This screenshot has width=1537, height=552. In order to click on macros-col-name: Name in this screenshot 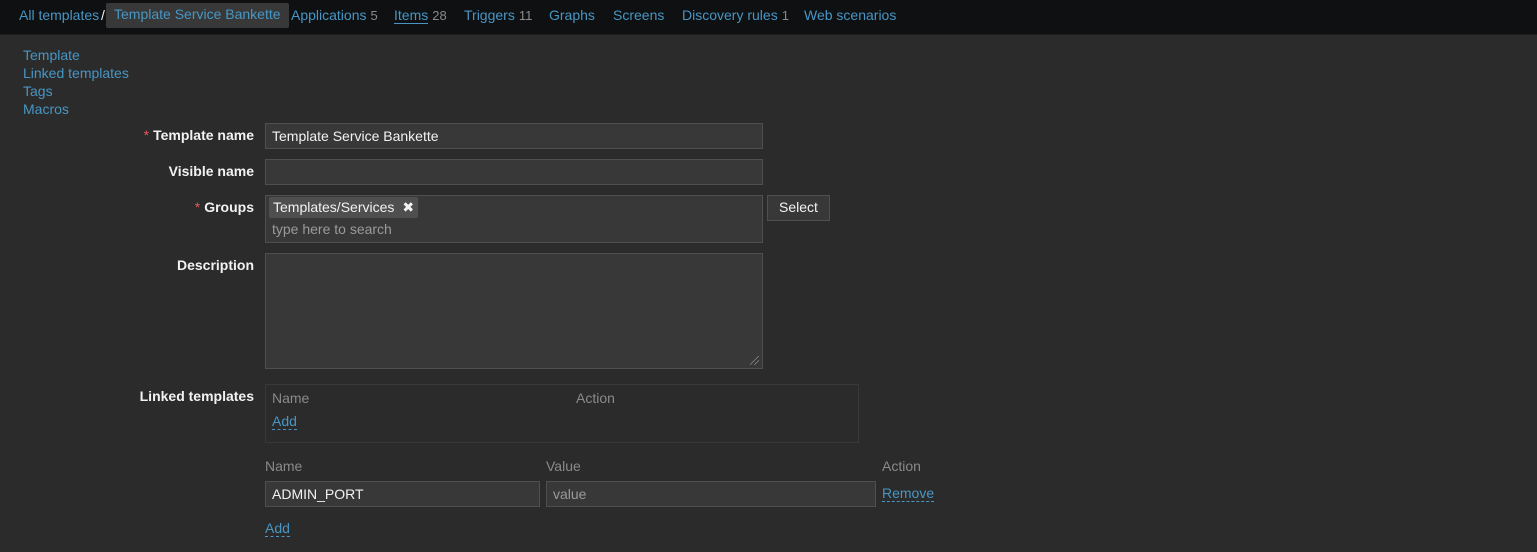, I will do `click(284, 466)`.